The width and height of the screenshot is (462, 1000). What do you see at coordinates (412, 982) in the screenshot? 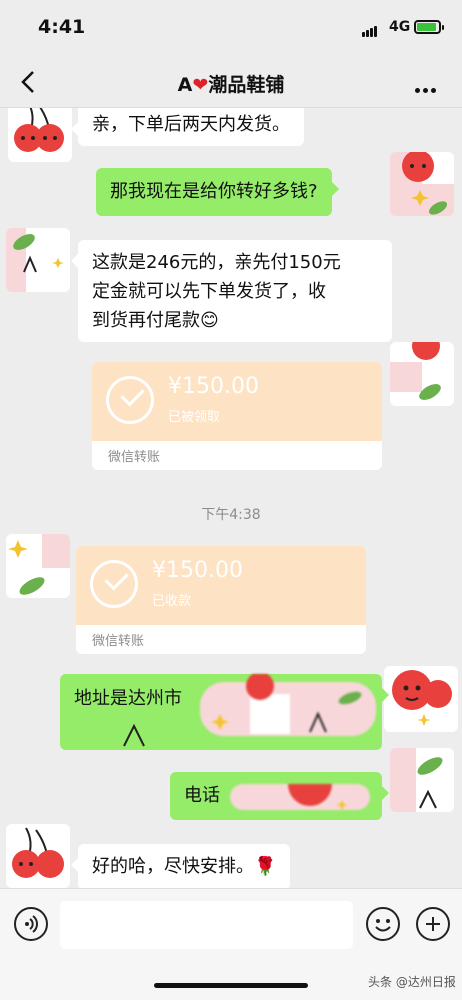
I see `watermark: 头条 @达州日报` at bounding box center [412, 982].